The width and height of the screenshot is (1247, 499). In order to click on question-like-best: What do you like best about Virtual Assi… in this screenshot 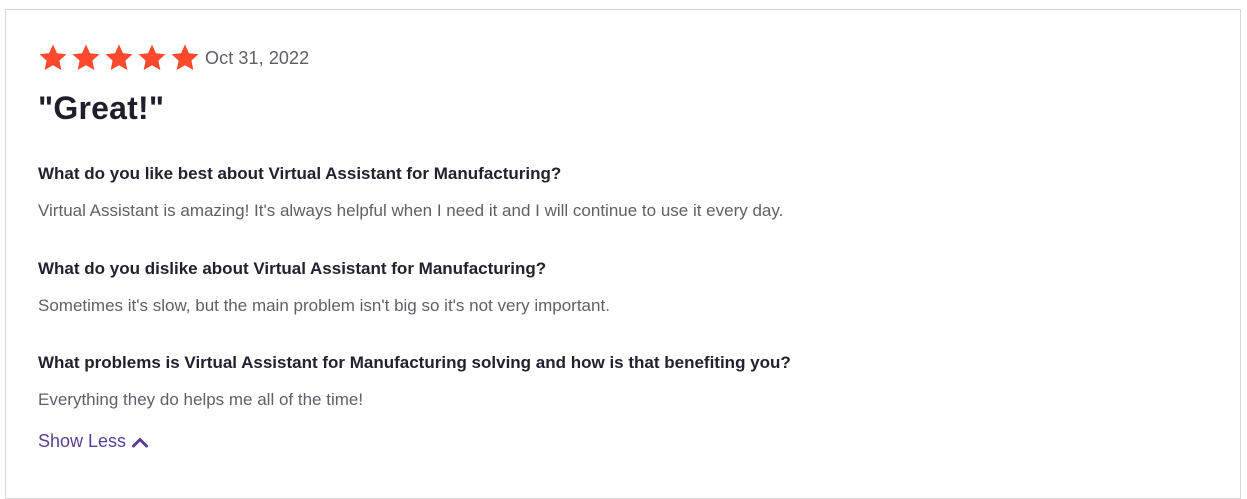, I will do `click(300, 173)`.